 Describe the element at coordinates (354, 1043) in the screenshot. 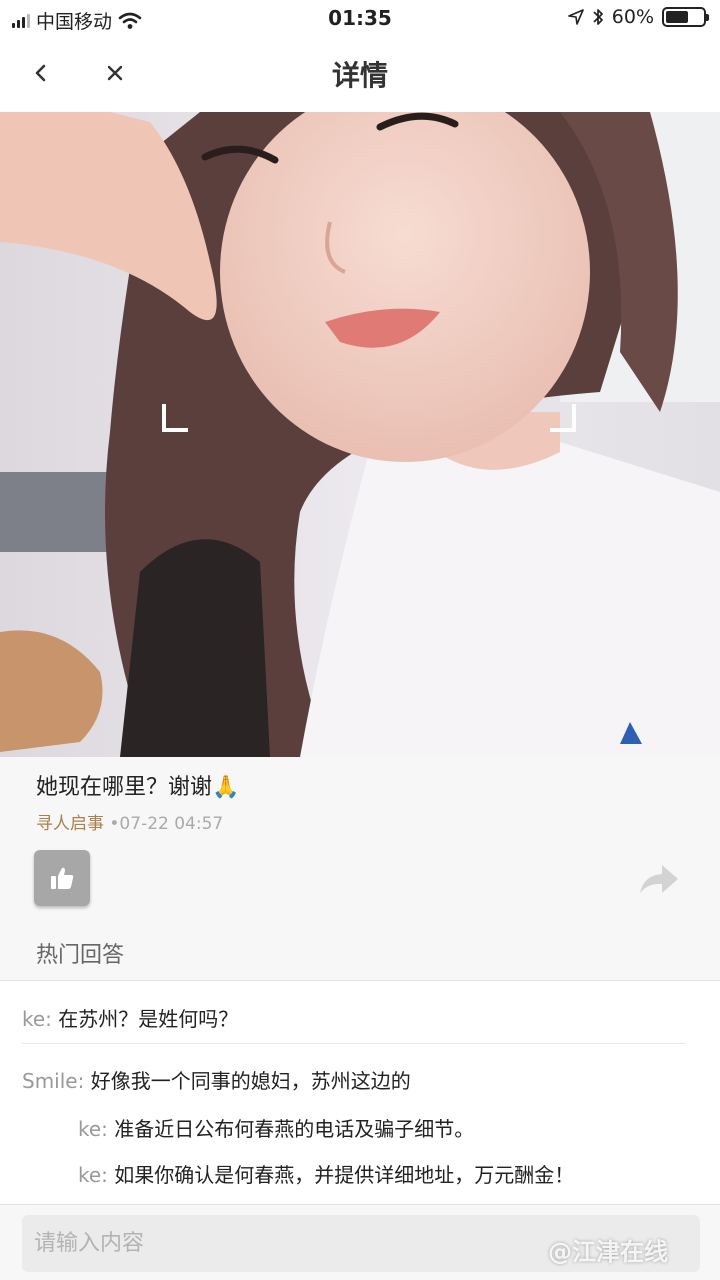

I see `answer-divider` at that location.